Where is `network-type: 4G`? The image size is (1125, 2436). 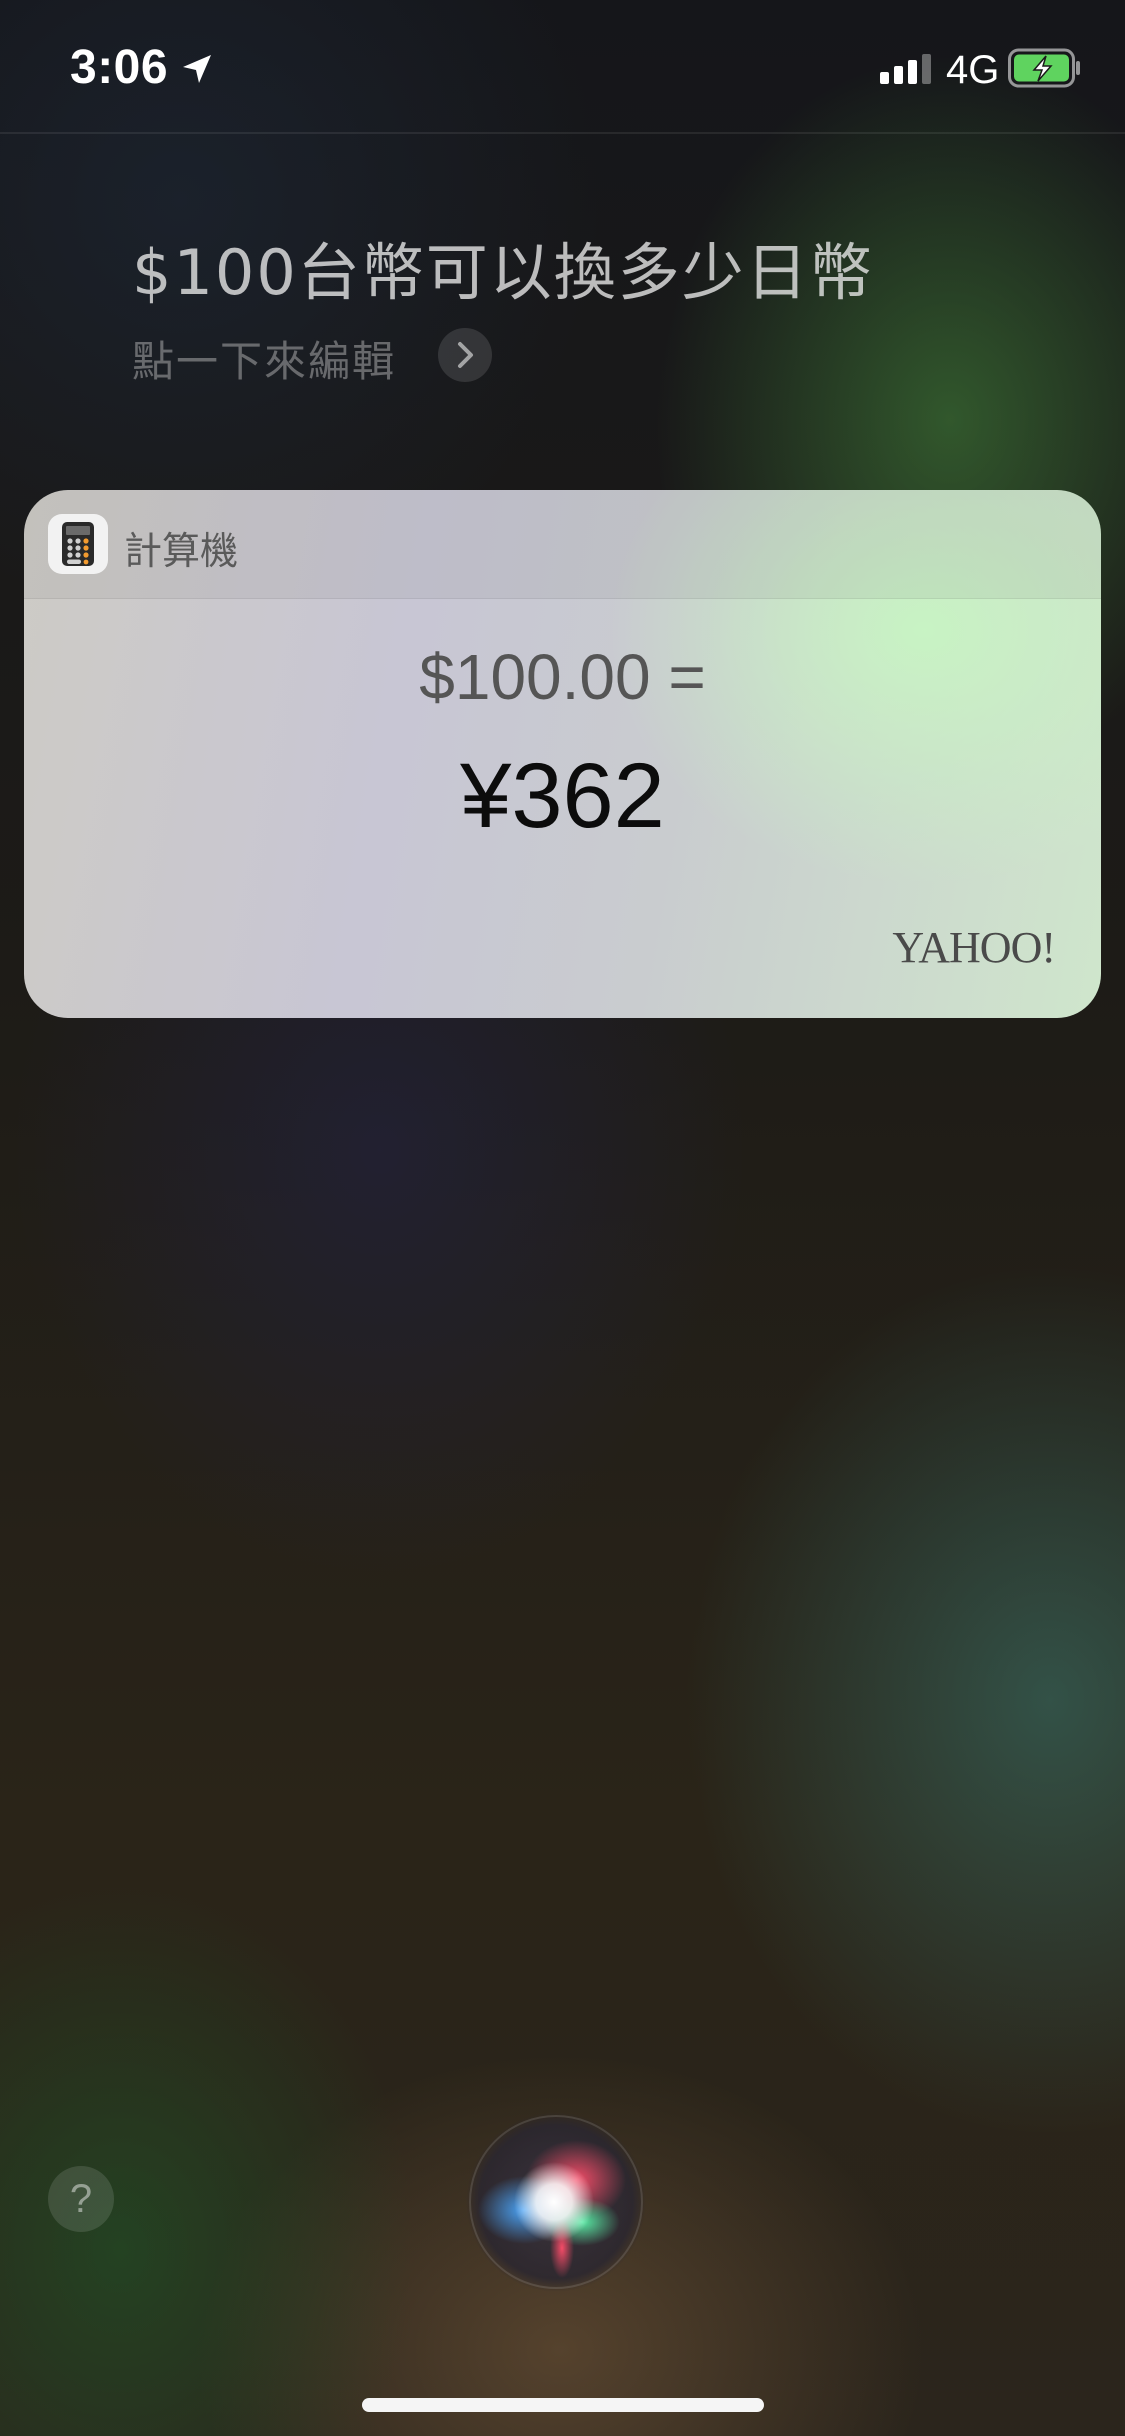
network-type: 4G is located at coordinates (973, 70).